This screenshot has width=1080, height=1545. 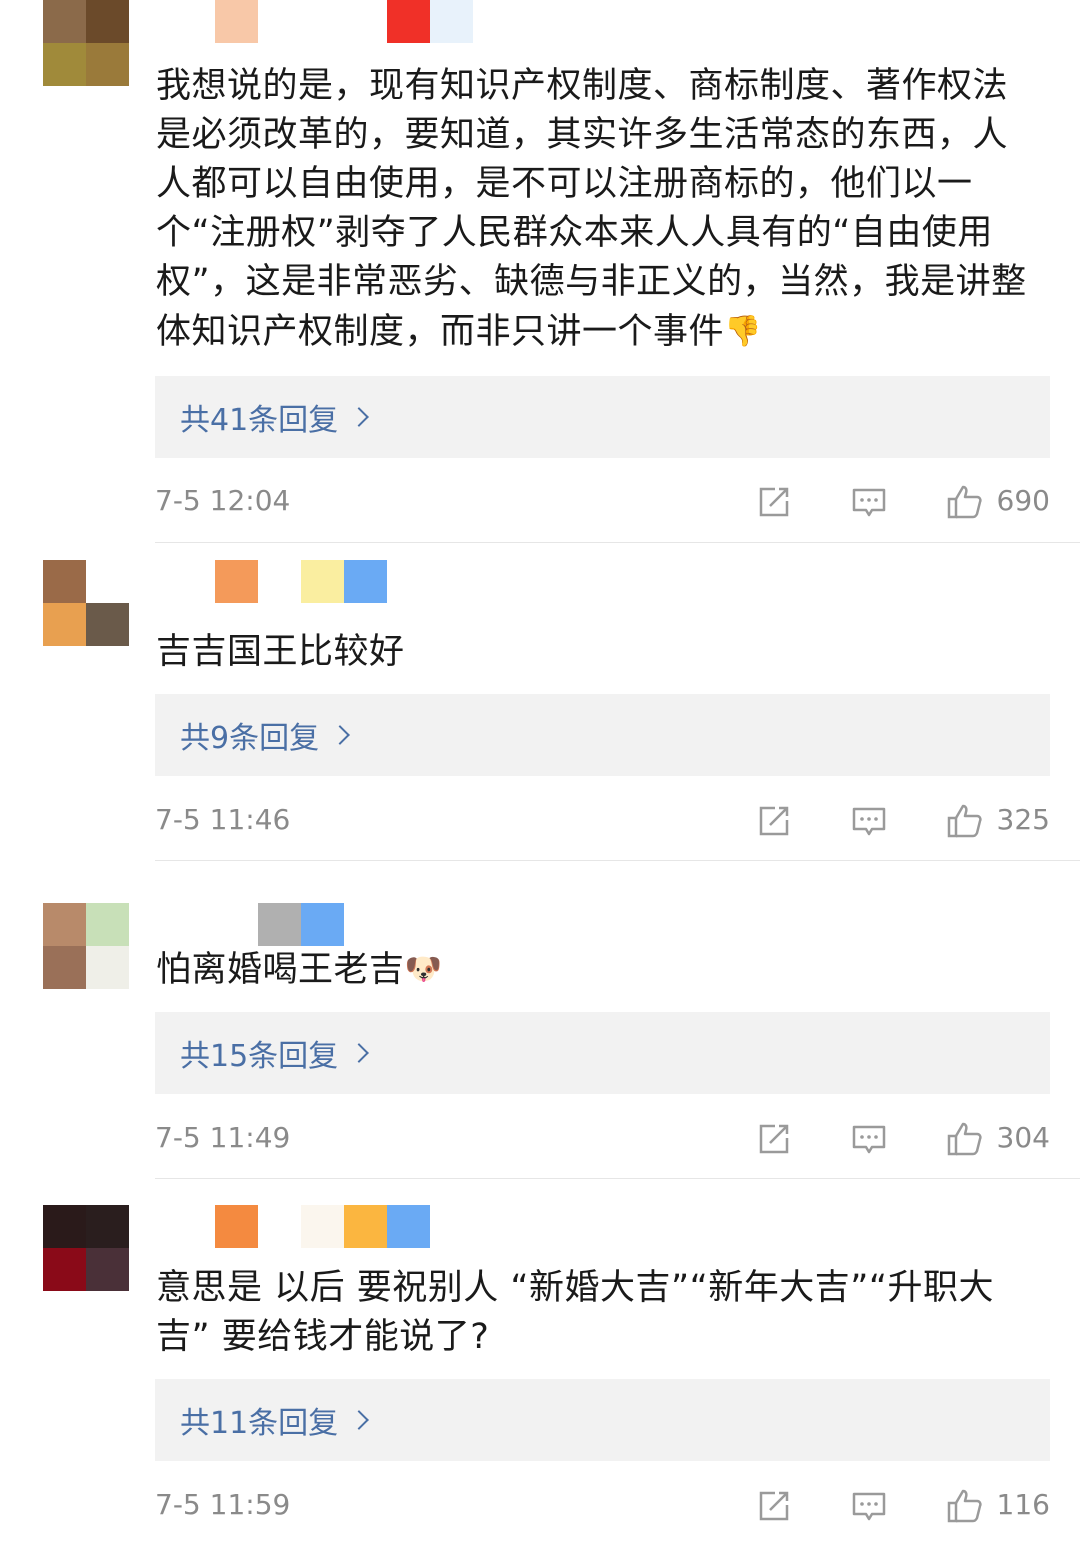 I want to click on timestamp: 7-5 12:04, so click(x=223, y=500).